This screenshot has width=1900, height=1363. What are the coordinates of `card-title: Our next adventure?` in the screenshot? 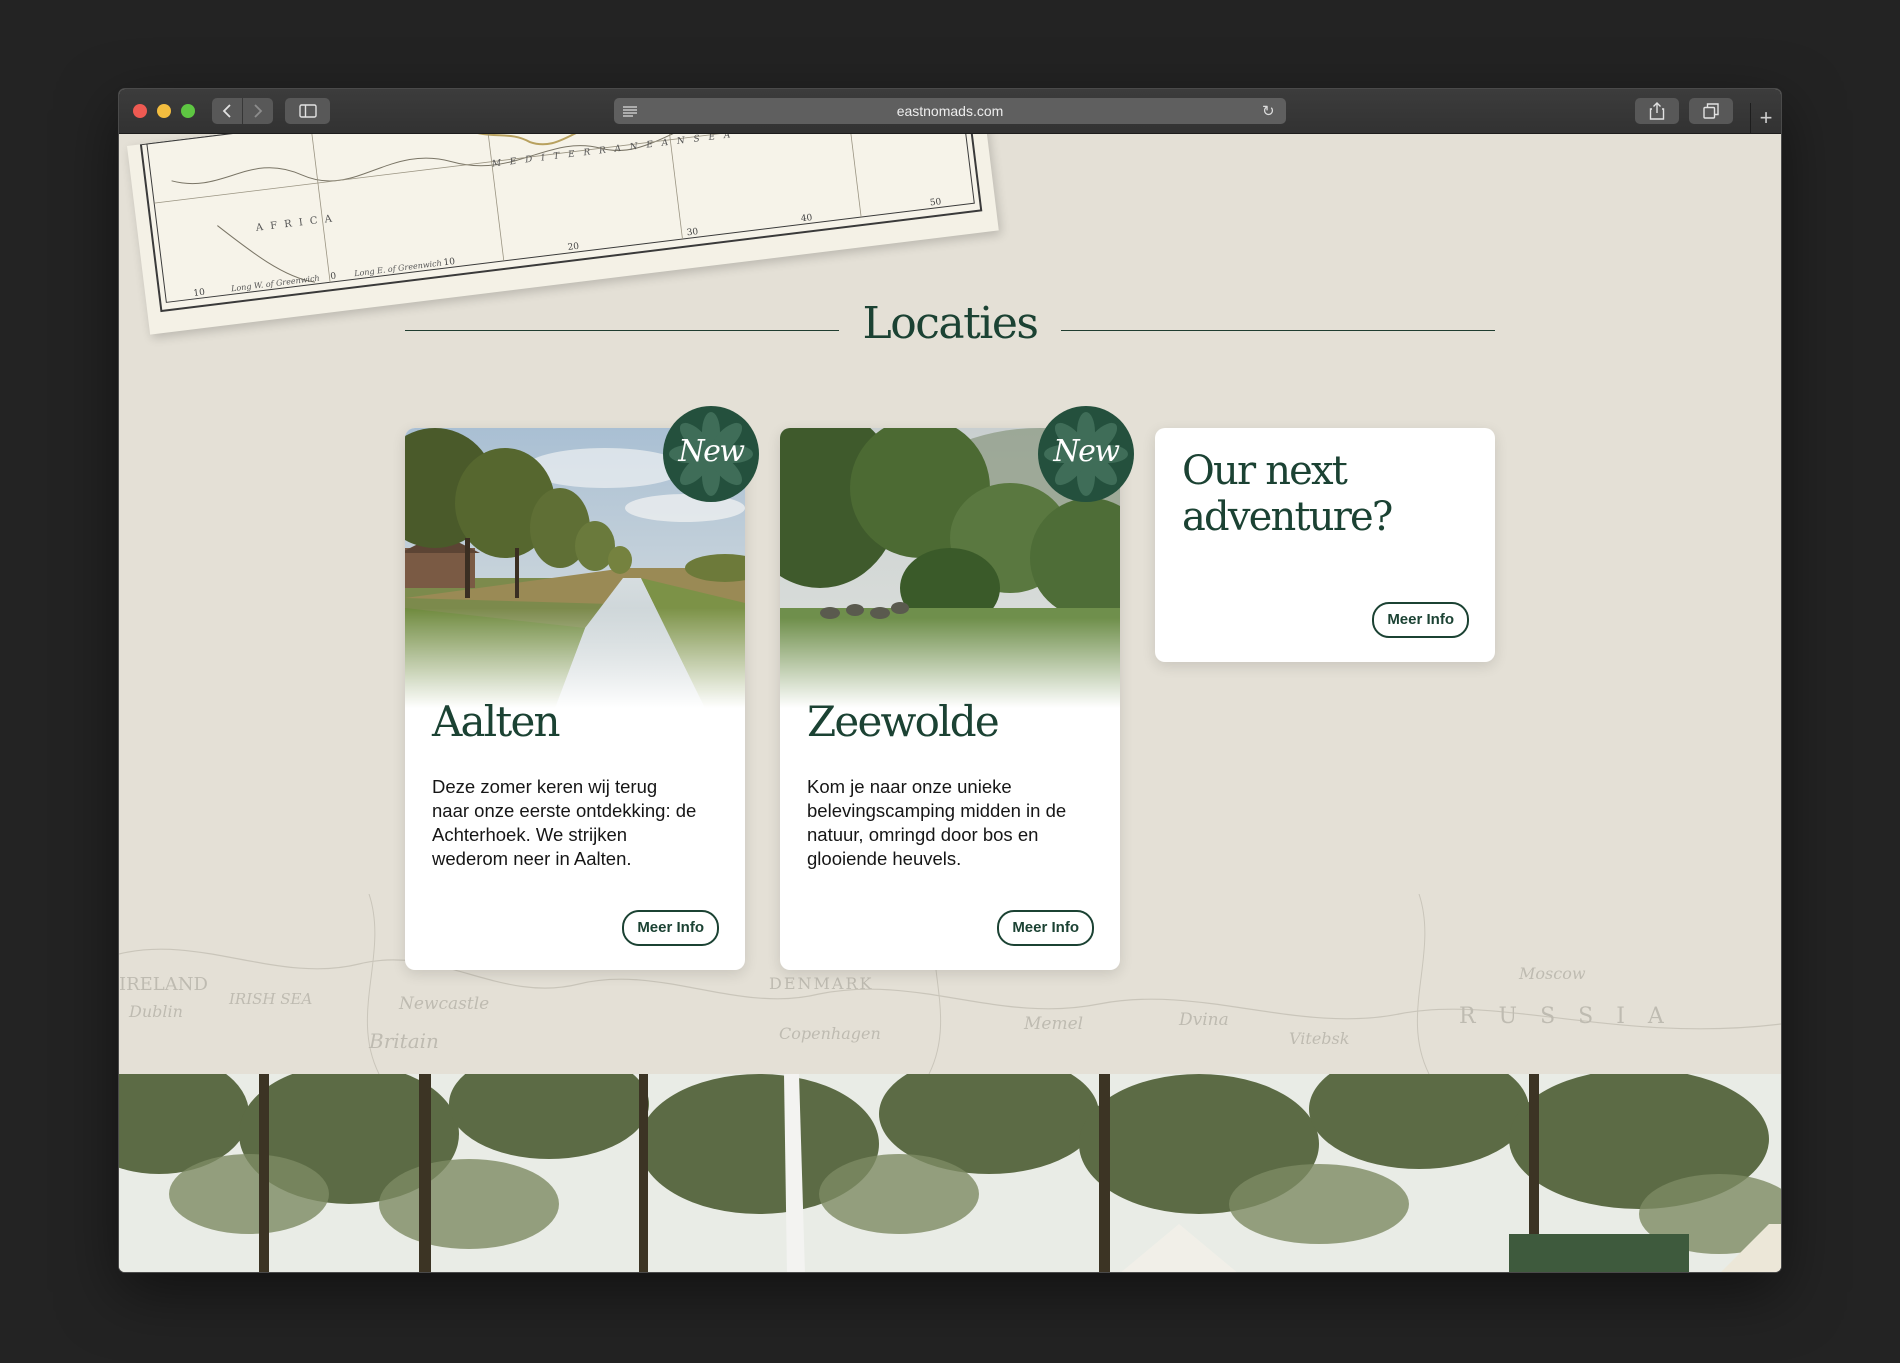 It's located at (1287, 494).